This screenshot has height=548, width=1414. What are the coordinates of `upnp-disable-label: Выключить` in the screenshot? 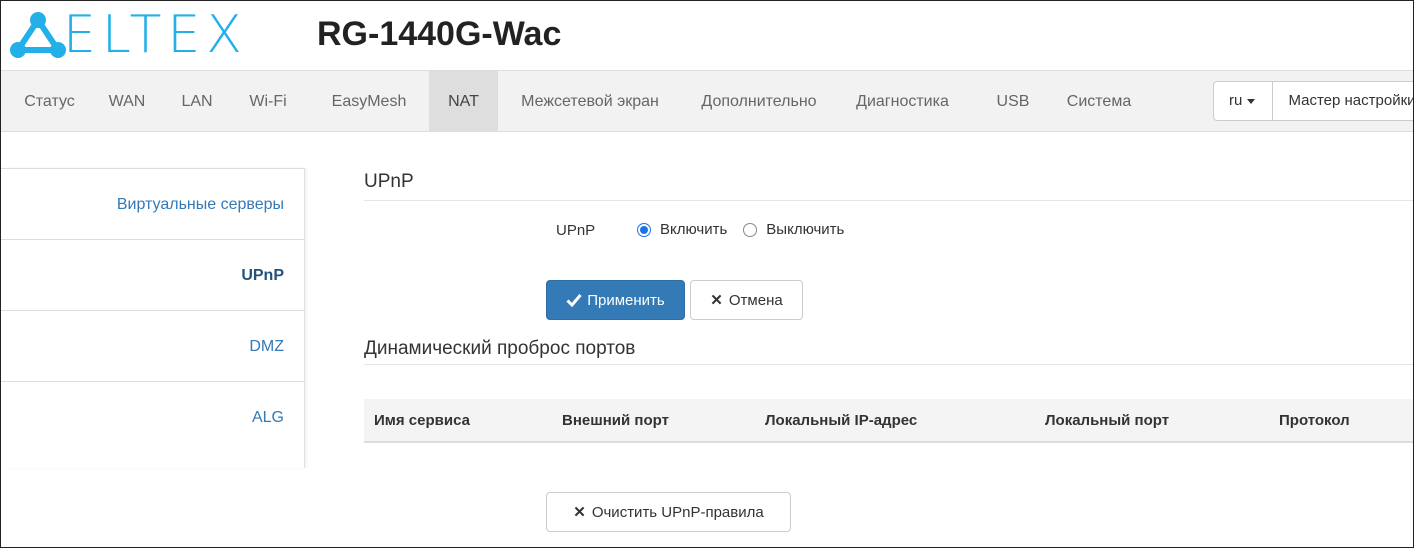 It's located at (805, 229).